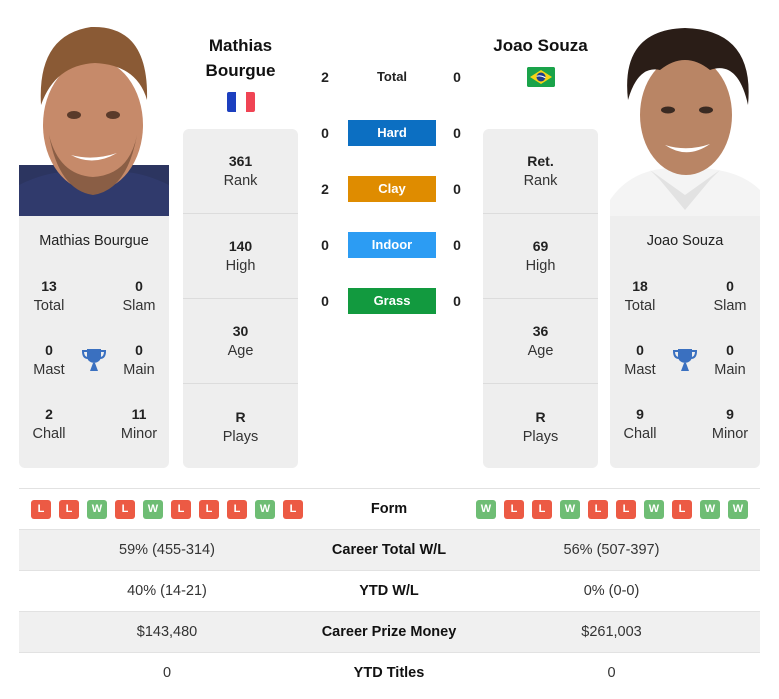  Describe the element at coordinates (540, 171) in the screenshot. I see `player2-rank: Ret. Rank` at that location.